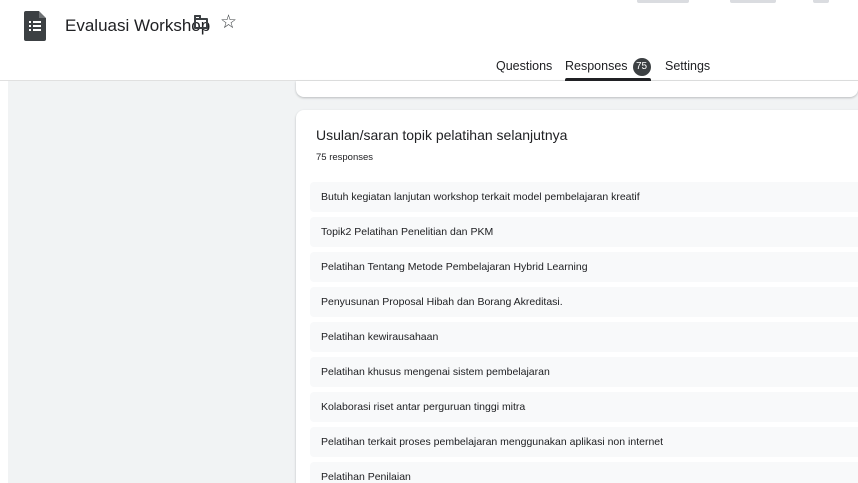 The width and height of the screenshot is (858, 483). I want to click on top-header: Evaluasi Workshop ☆, so click(429, 26).